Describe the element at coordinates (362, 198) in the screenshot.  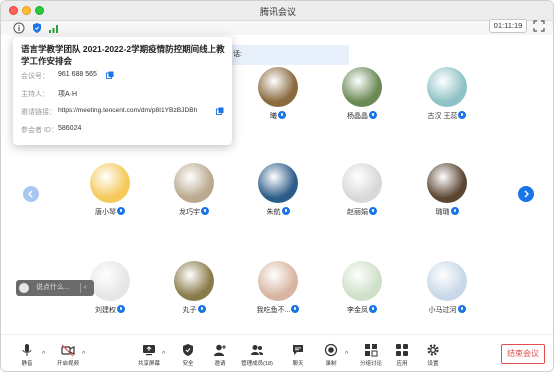
I see `participant-tile: 赵丽娟` at that location.